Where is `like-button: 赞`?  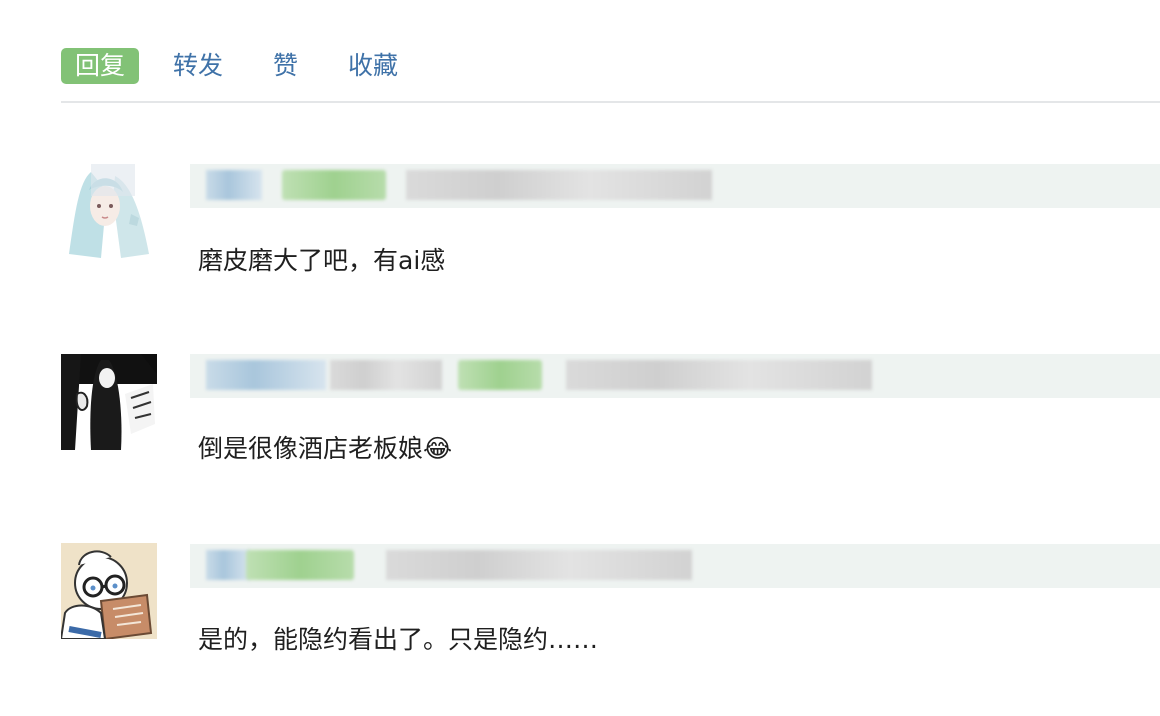
like-button: 赞 is located at coordinates (285, 66).